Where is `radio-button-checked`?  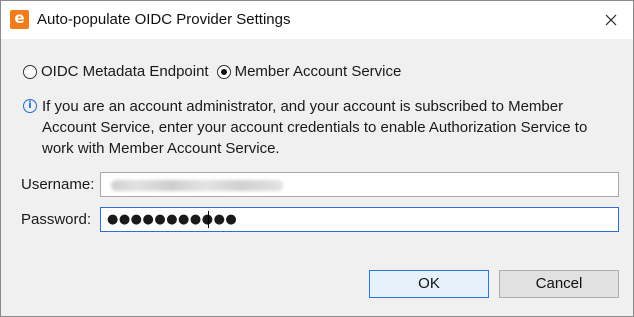 radio-button-checked is located at coordinates (223, 71).